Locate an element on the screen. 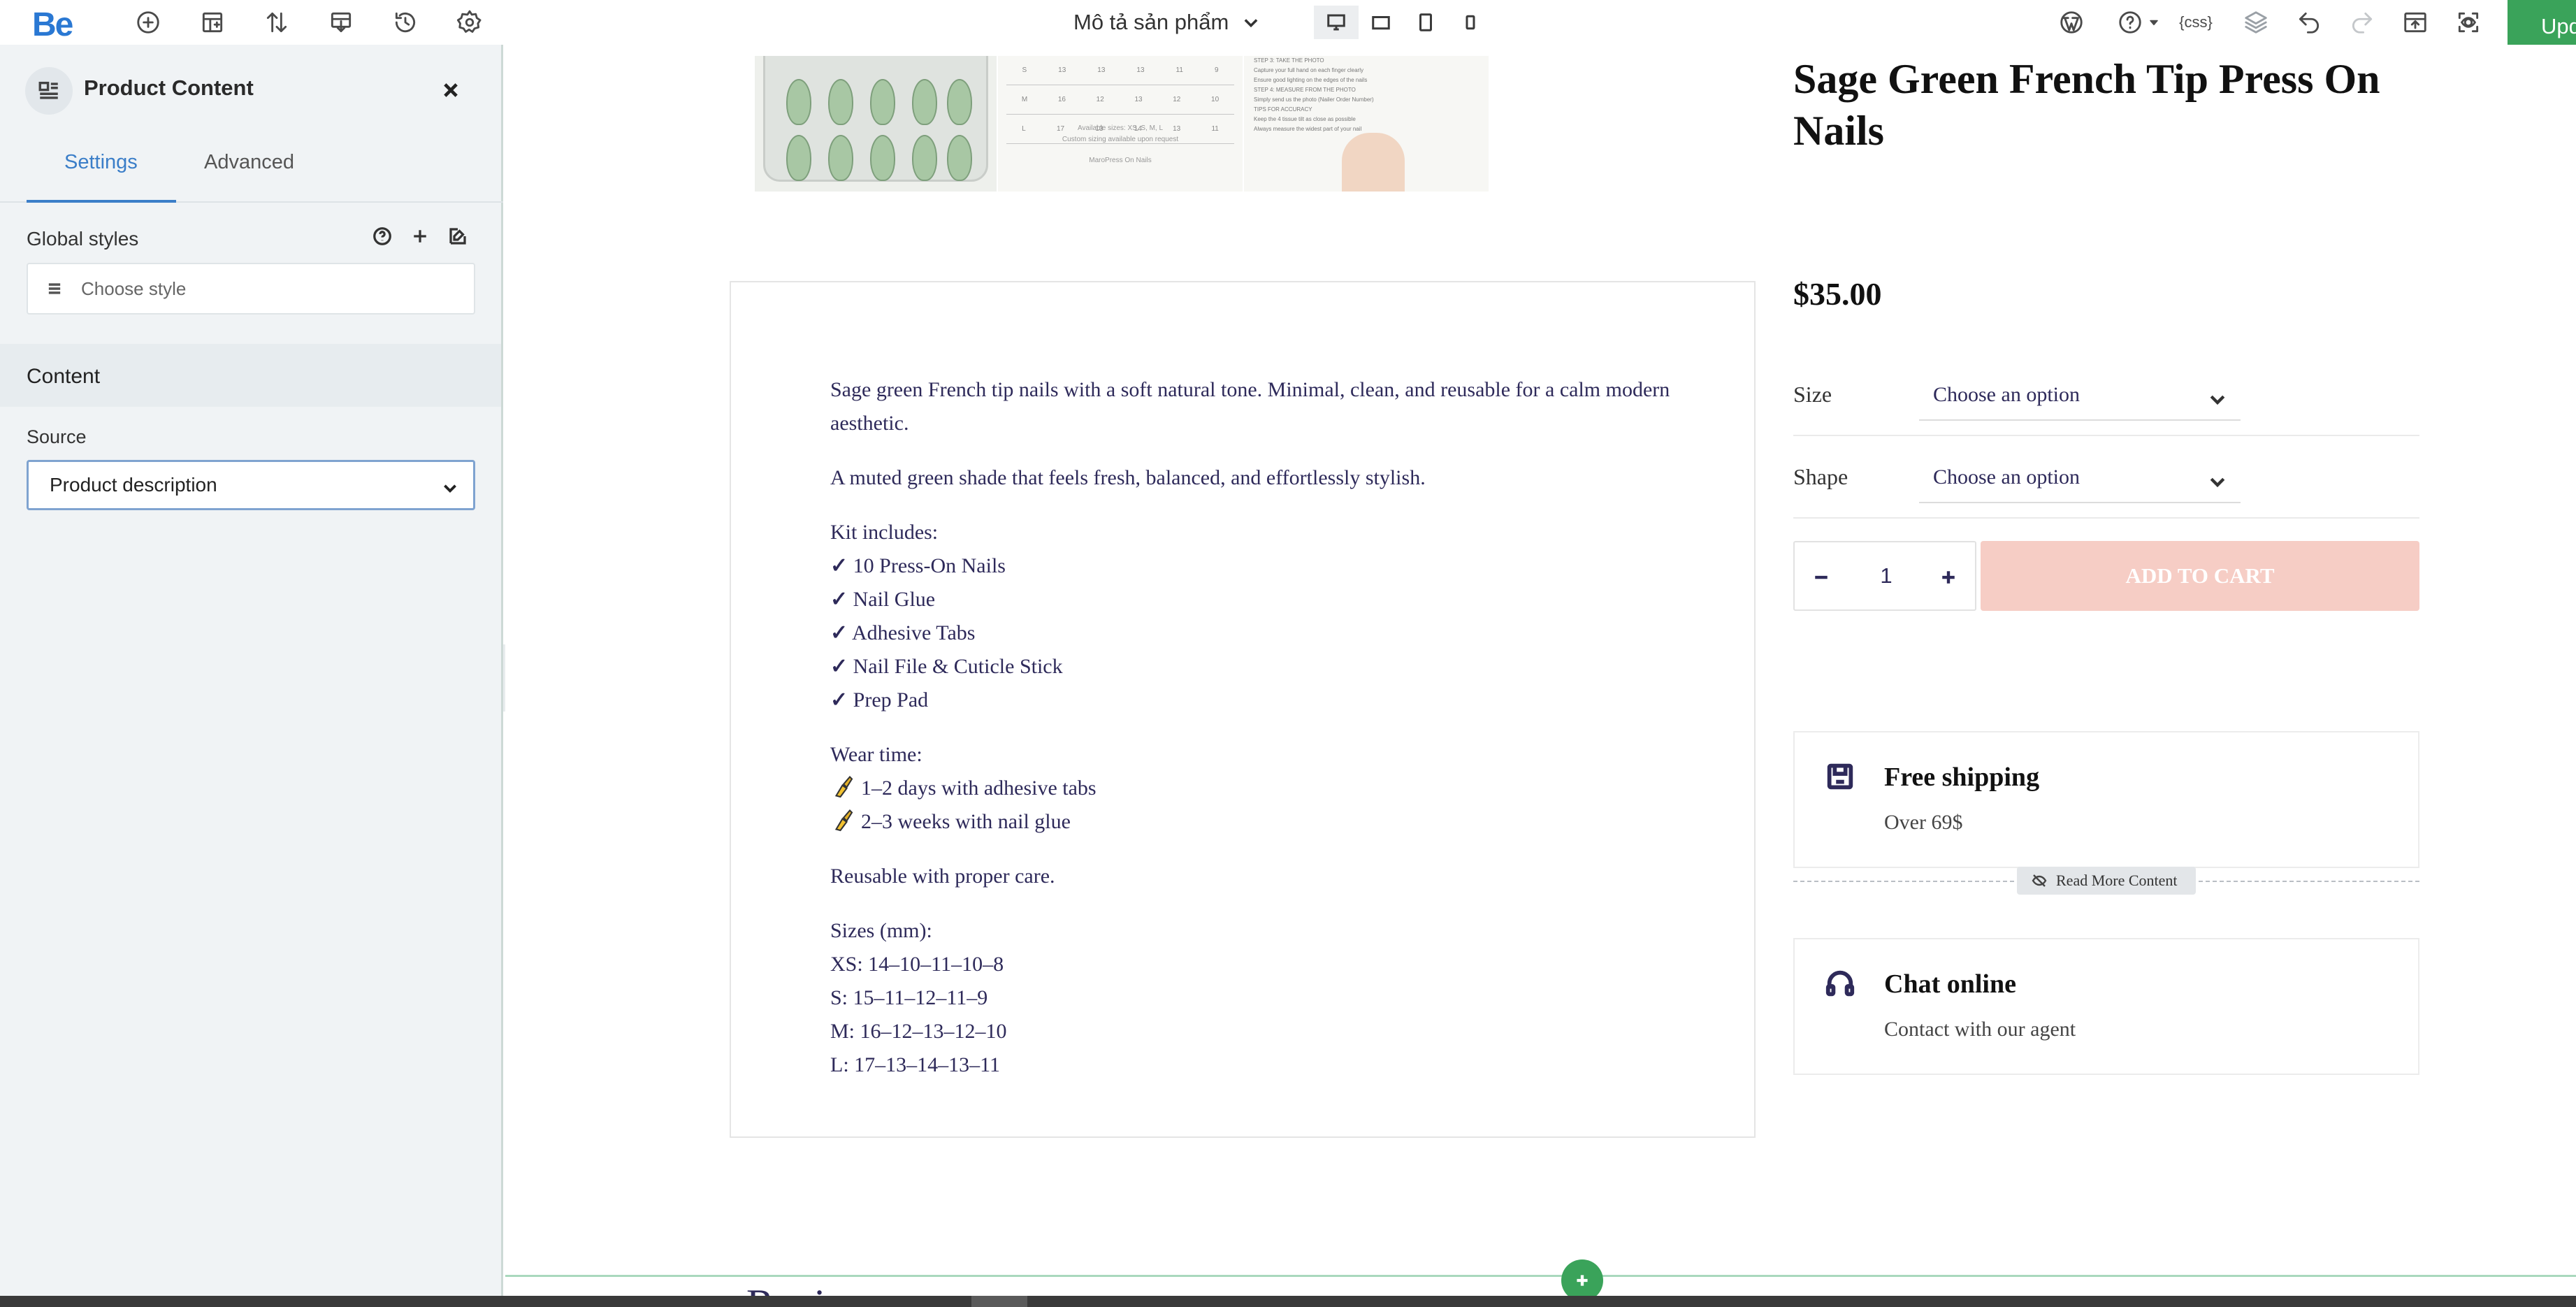 Image resolution: width=2576 pixels, height=1307 pixels. decrease-quantity-button is located at coordinates (1822, 578).